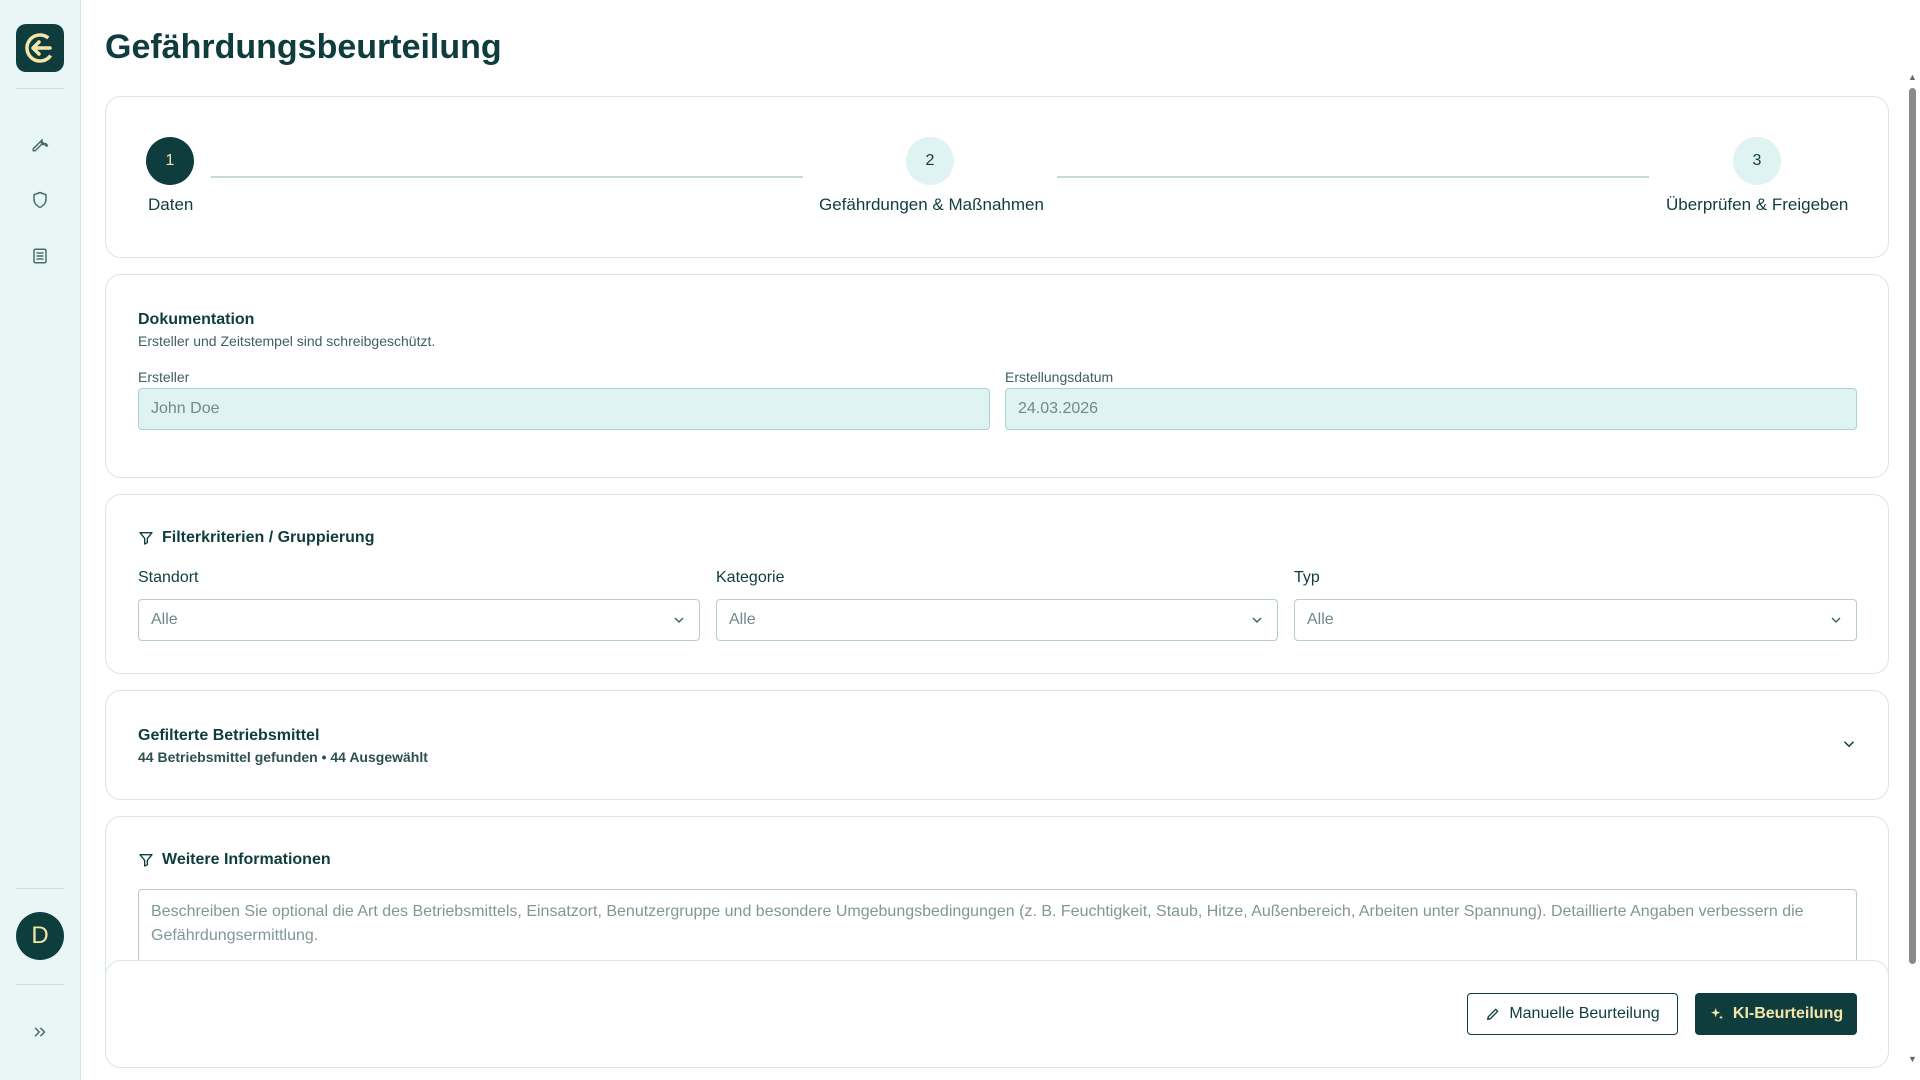 The image size is (1920, 1080). What do you see at coordinates (1757, 205) in the screenshot?
I see `step-3-label: Überprüfen & Freigeben` at bounding box center [1757, 205].